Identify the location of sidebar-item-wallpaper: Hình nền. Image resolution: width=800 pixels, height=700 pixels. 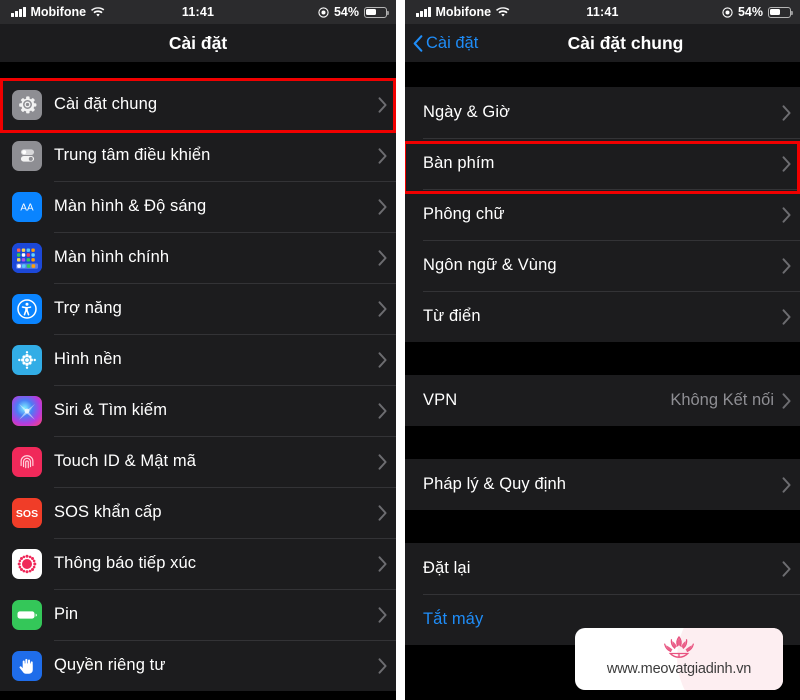
(198, 359).